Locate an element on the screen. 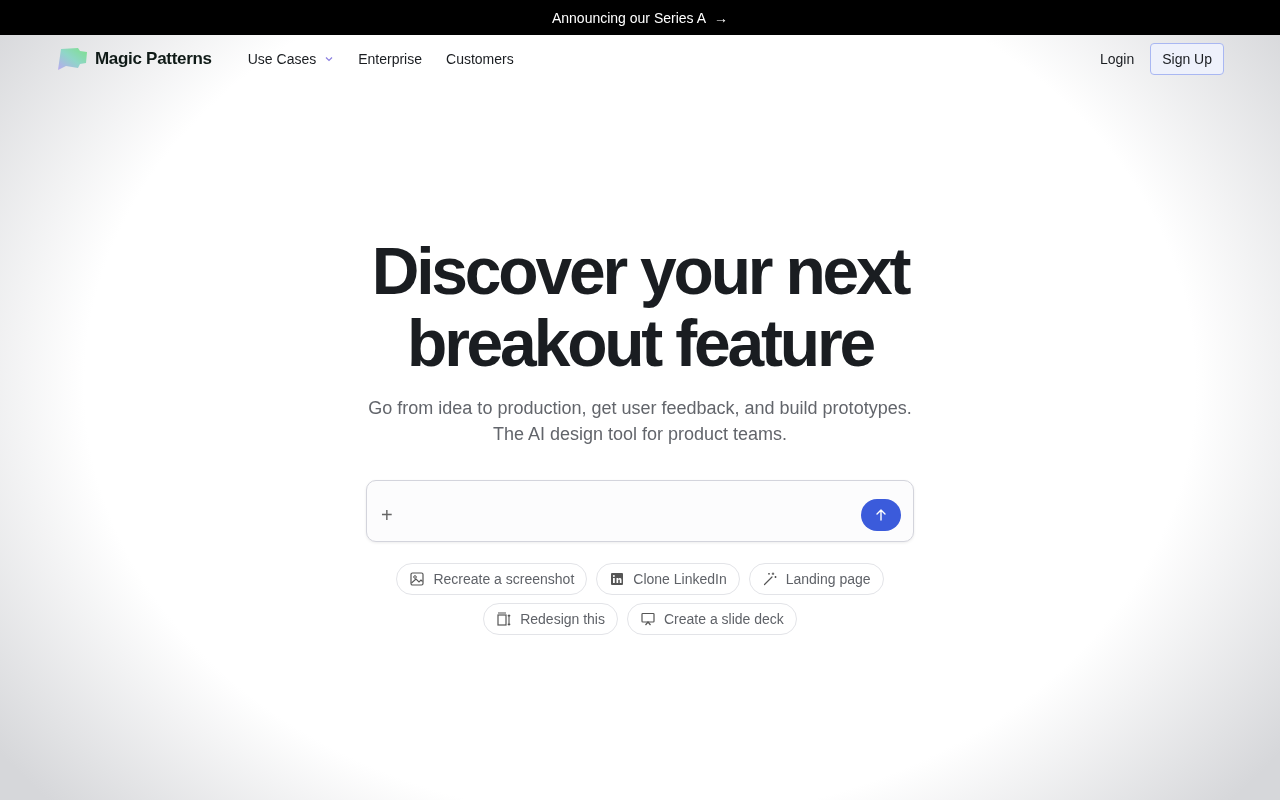 This screenshot has width=1280, height=800. linkedin-icon is located at coordinates (617, 579).